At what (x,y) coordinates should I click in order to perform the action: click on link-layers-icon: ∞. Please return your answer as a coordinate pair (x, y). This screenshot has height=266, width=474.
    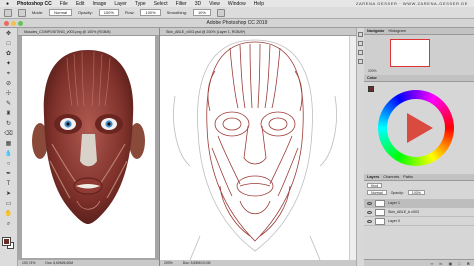
    Looking at the image, I should click on (431, 263).